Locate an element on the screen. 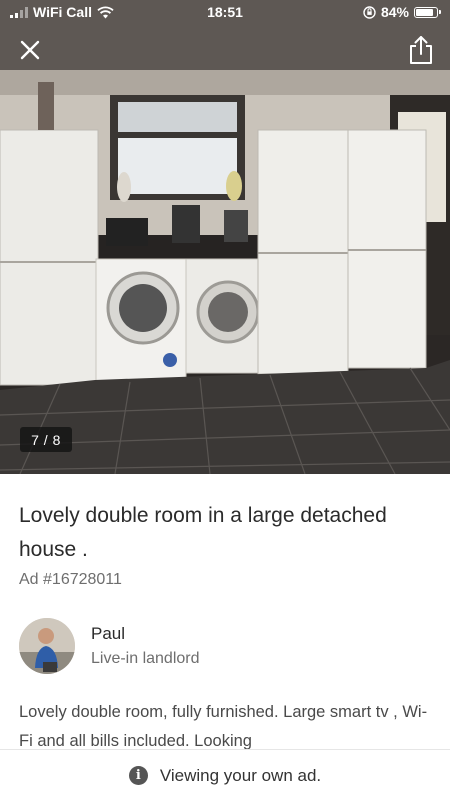 This screenshot has height=801, width=450. battery-icon is located at coordinates (427, 12).